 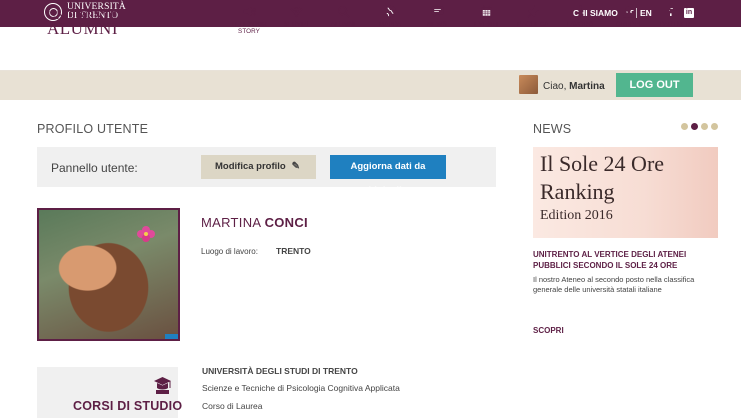 I want to click on news-read-more-link: SCOPRI, so click(x=548, y=330).